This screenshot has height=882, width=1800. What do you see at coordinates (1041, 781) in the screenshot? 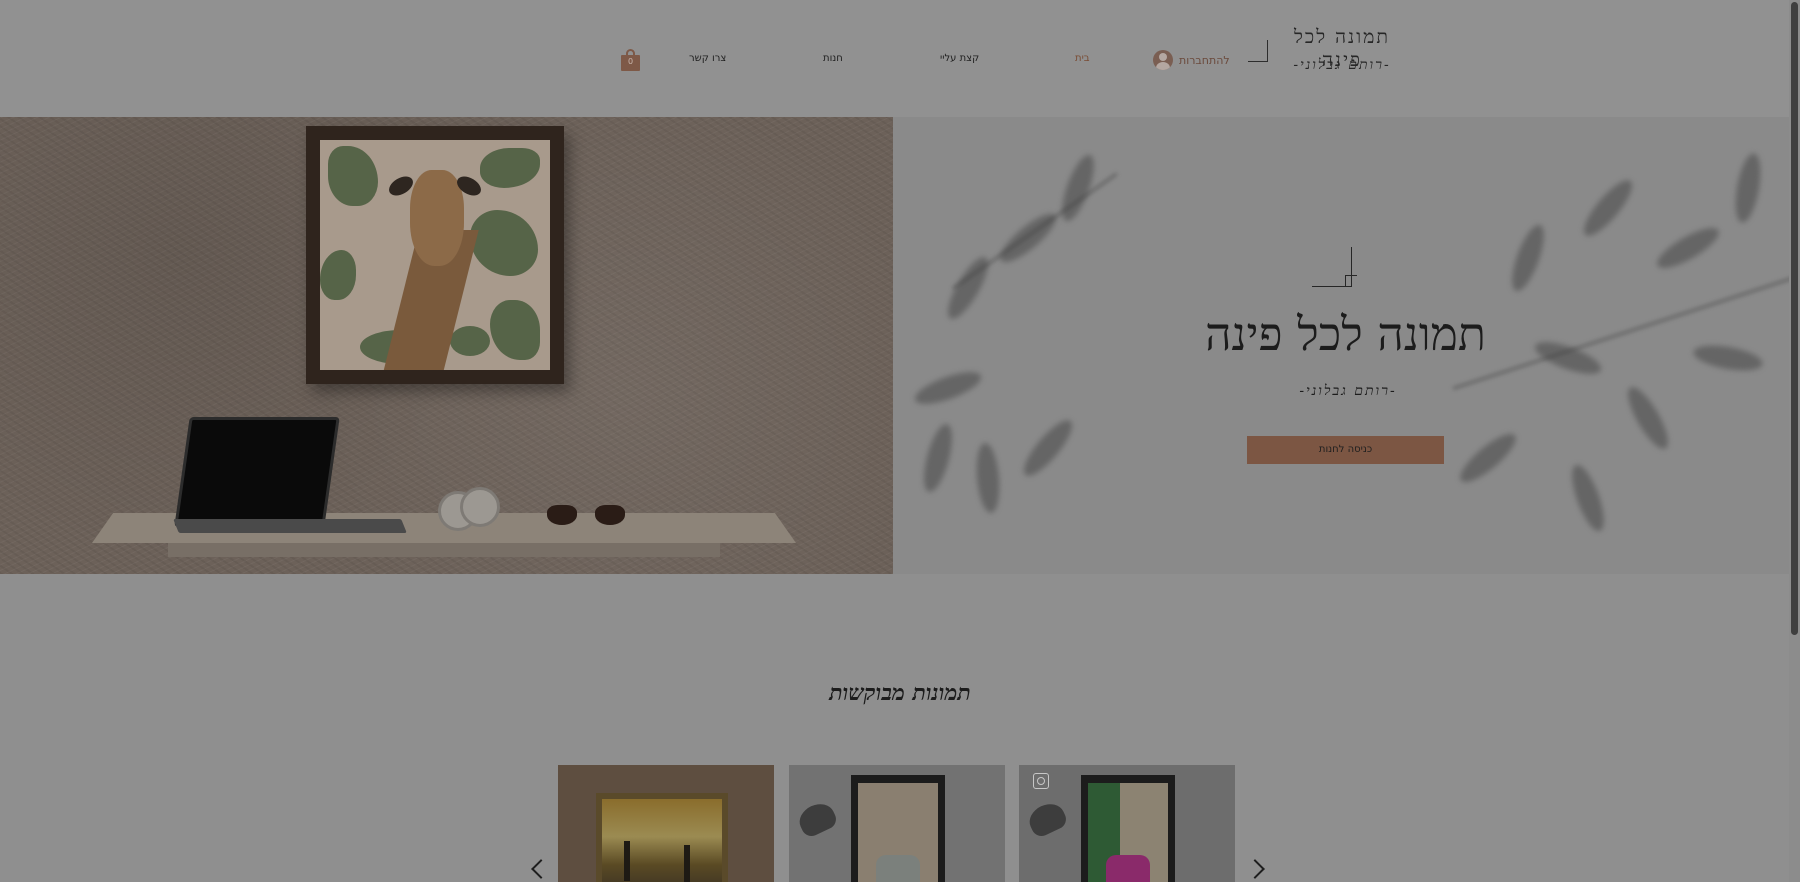
I see `quick-view-icon` at bounding box center [1041, 781].